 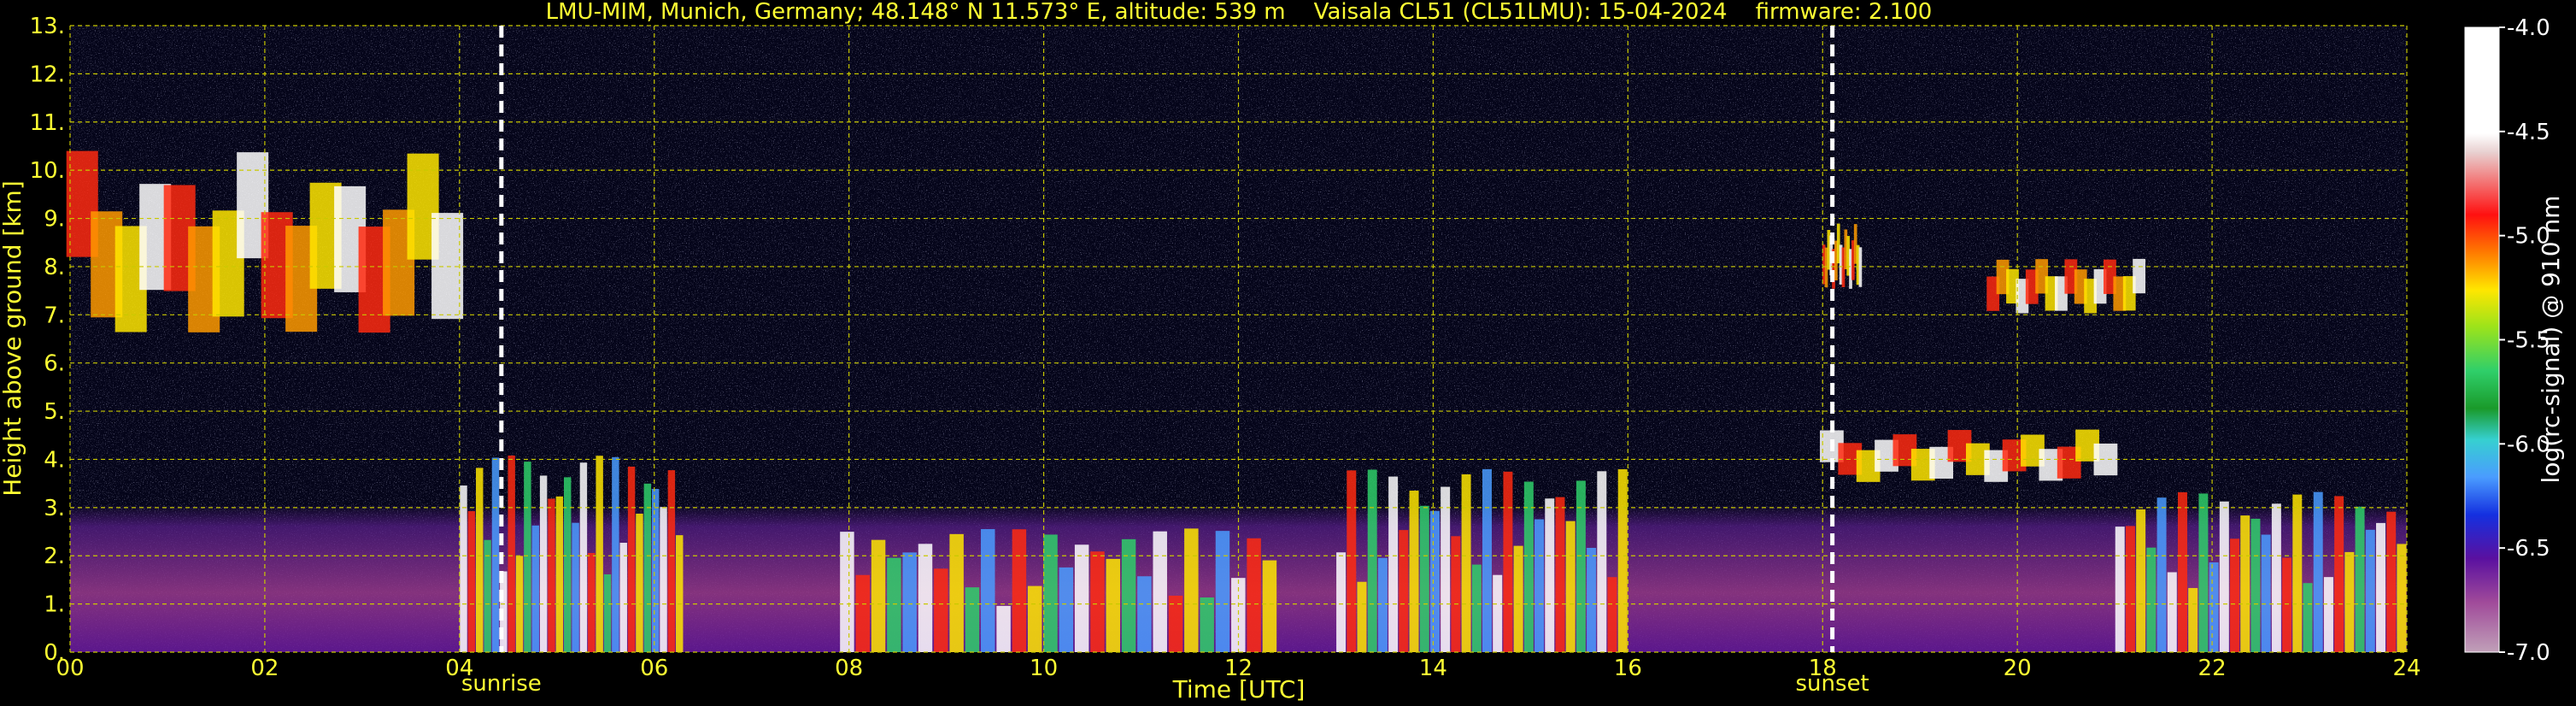 I want to click on y-tick-label: 9., so click(x=54, y=219).